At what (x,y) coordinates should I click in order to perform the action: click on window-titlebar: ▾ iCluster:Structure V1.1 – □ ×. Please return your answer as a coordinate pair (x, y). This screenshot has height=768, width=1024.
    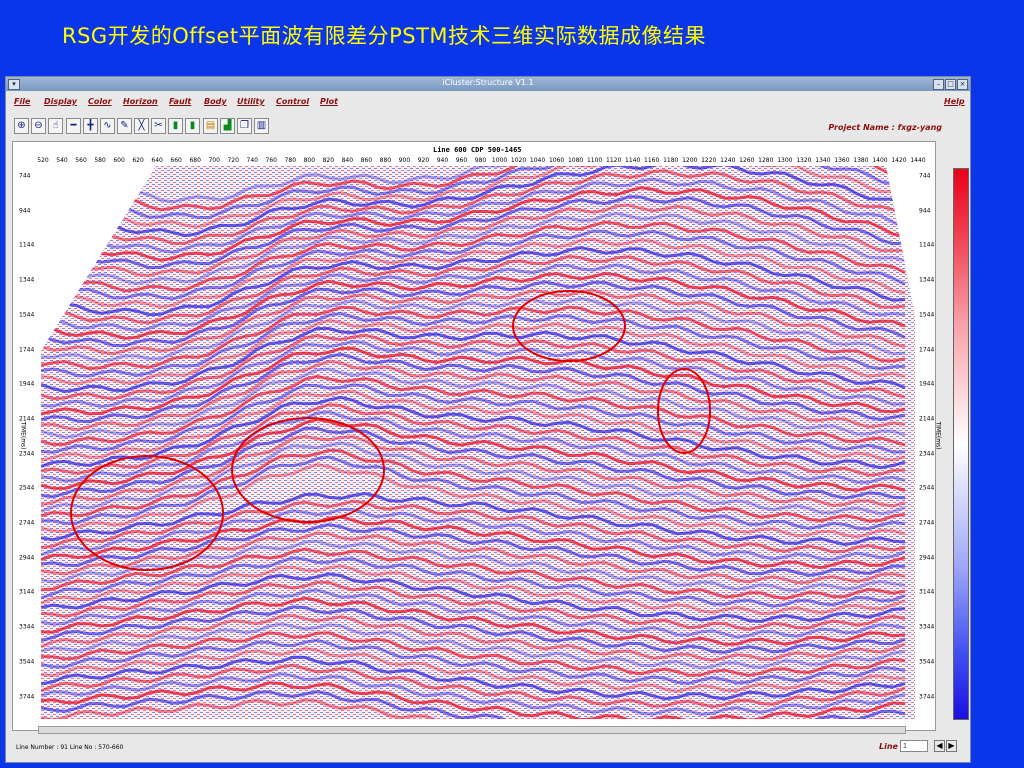
    Looking at the image, I should click on (488, 84).